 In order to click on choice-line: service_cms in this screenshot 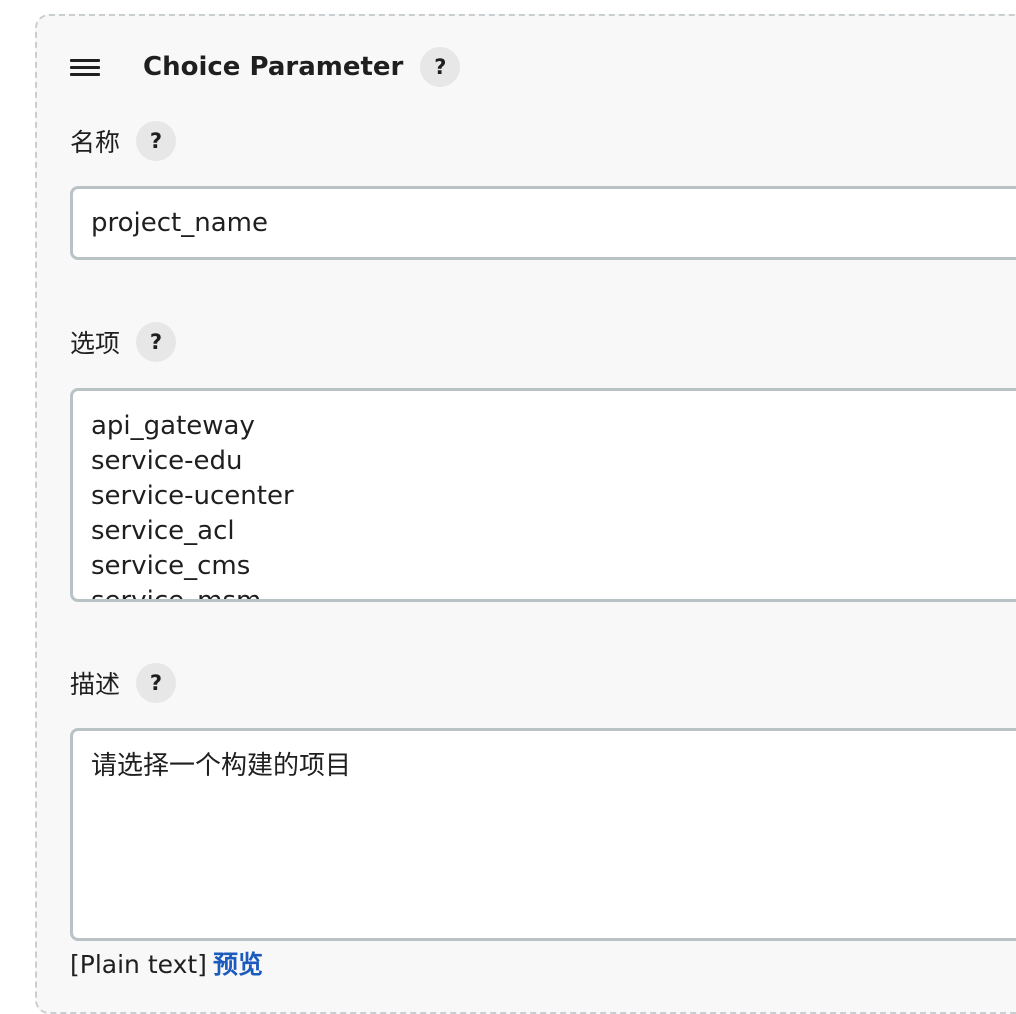, I will do `click(171, 566)`.